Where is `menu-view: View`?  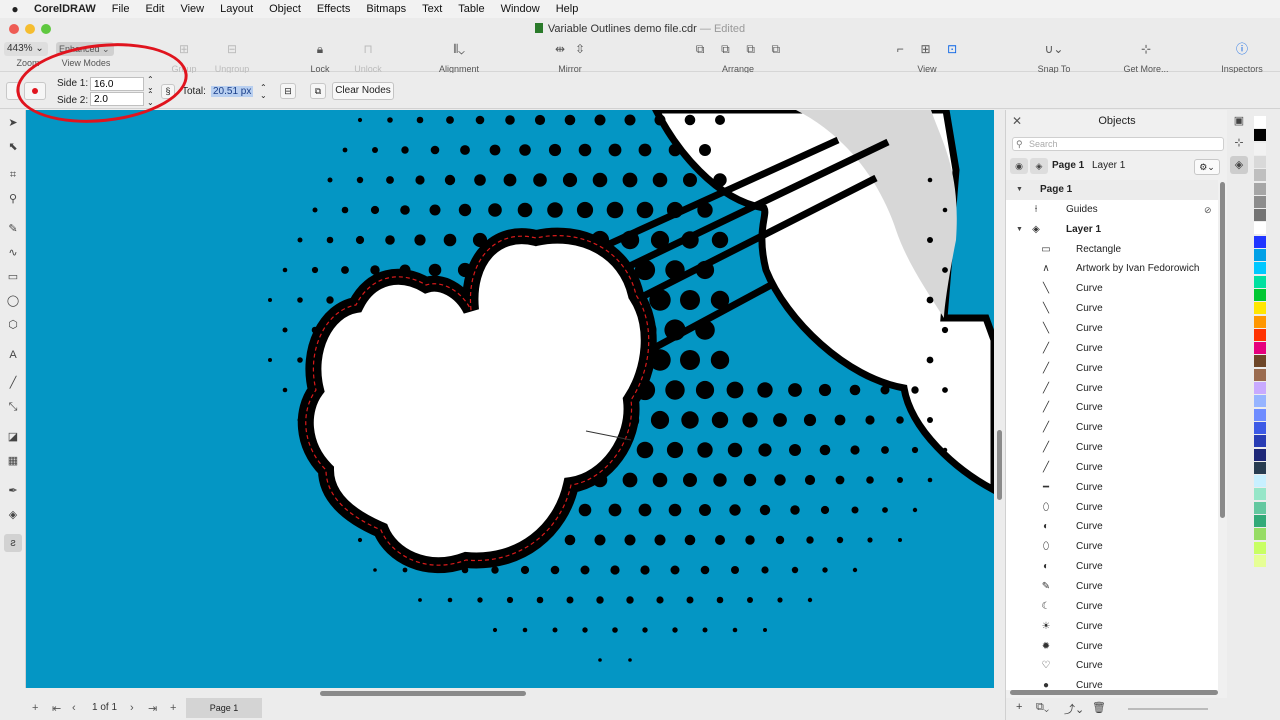
menu-view: View is located at coordinates (192, 9).